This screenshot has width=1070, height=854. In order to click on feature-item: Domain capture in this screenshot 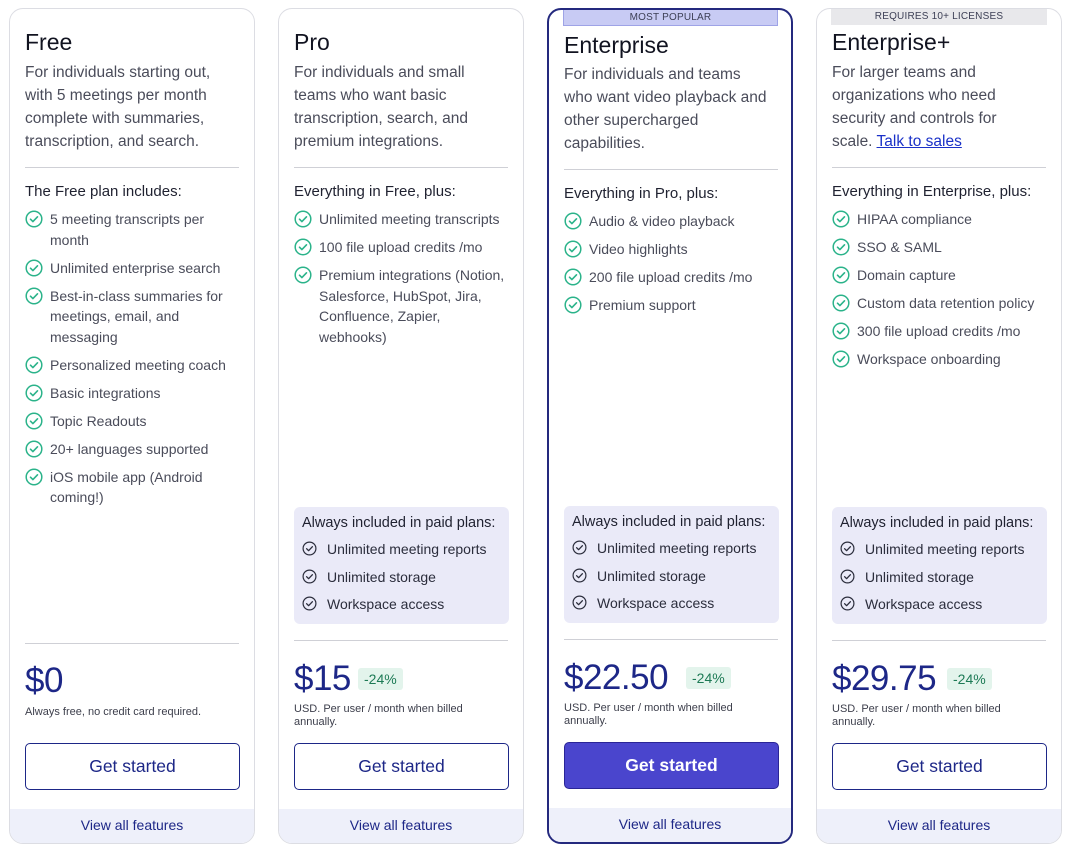, I will do `click(939, 275)`.